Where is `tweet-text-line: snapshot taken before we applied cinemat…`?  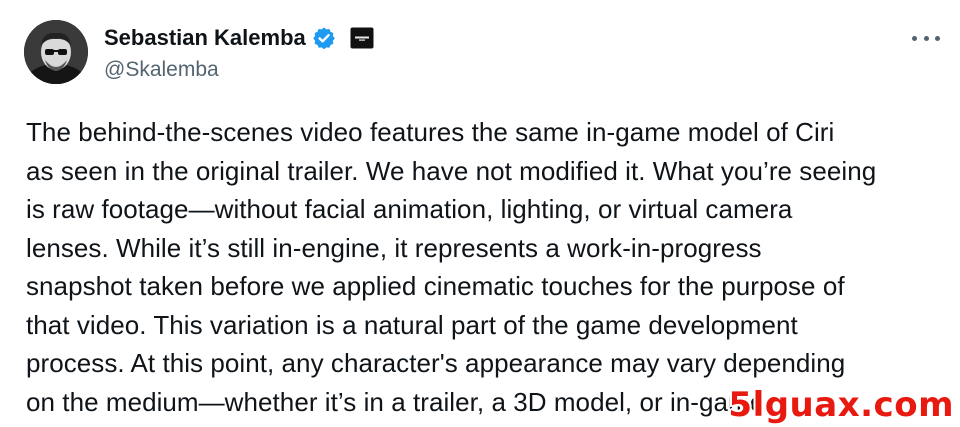 tweet-text-line: snapshot taken before we applied cinemat… is located at coordinates (435, 286).